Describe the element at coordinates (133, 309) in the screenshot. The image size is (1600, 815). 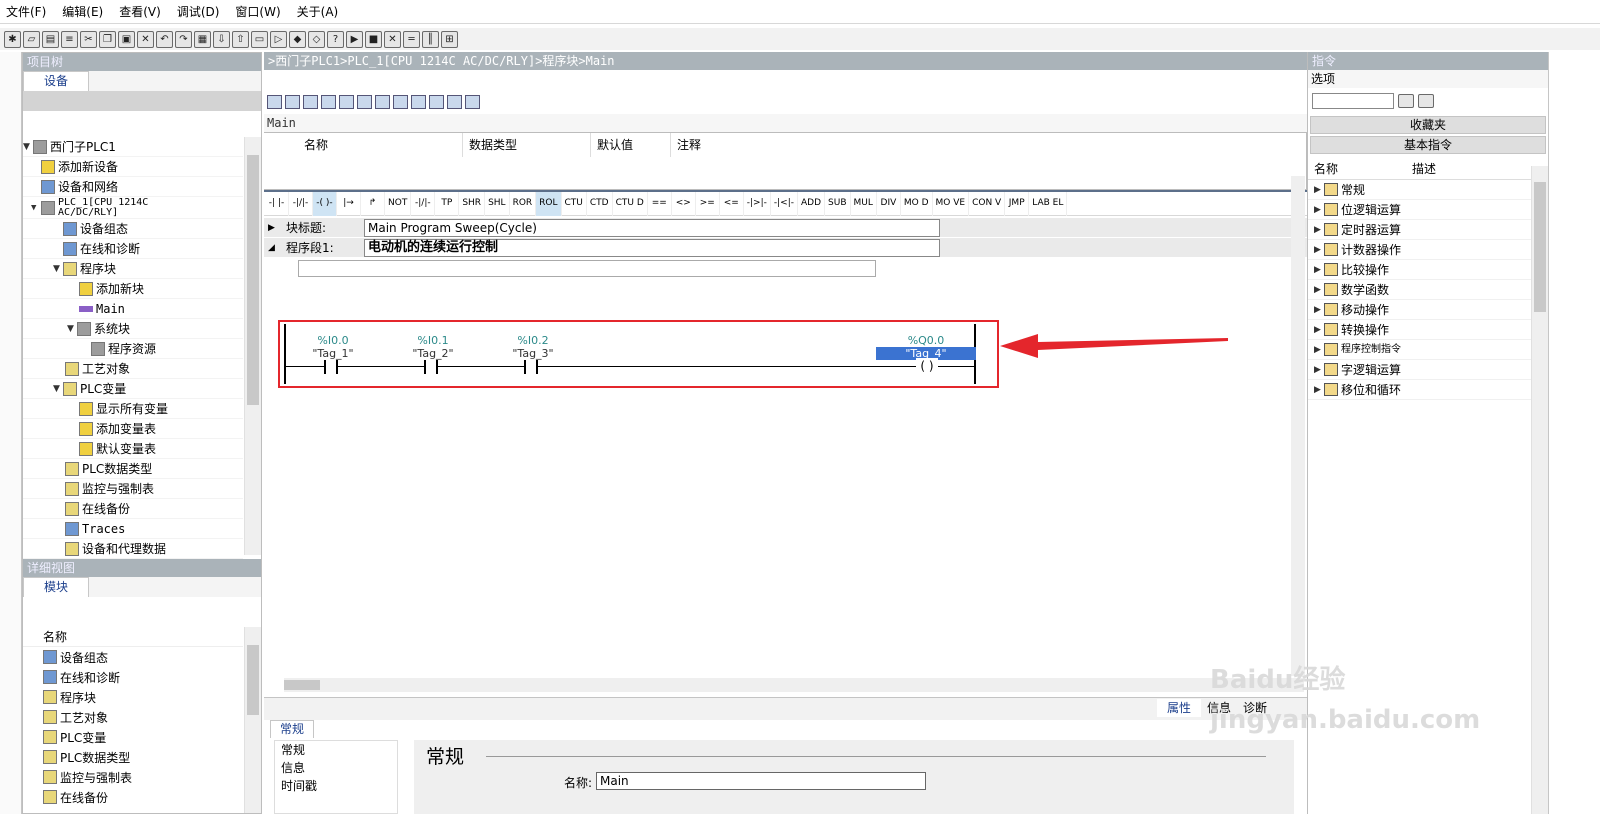
I see `tree-item-main: Main` at that location.